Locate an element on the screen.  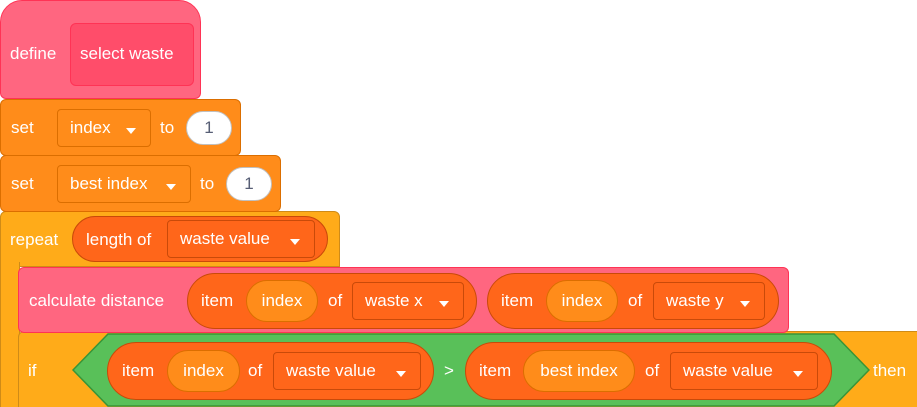
if-right-item-reporter: item best index of waste value is located at coordinates (648, 371).